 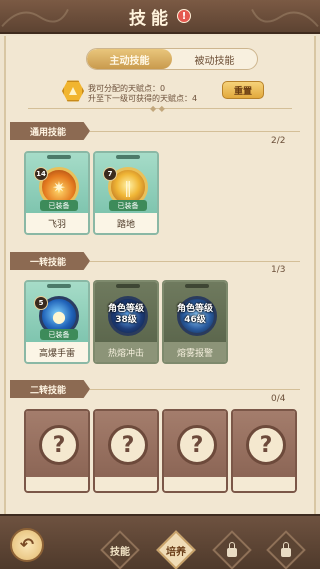 I want to click on vine-decoration-right-icon, so click(x=285, y=17).